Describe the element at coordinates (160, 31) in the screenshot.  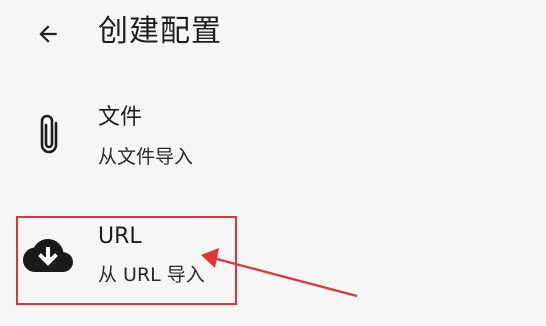
I see `page-title: 创建配置` at that location.